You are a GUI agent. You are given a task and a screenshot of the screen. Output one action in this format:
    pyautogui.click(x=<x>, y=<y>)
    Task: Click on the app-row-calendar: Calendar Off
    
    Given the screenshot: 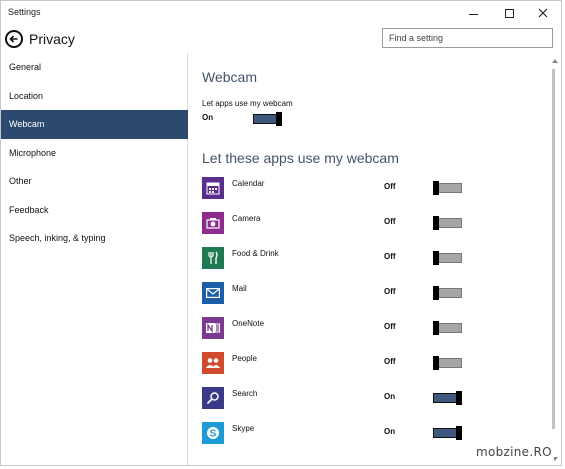 What is the action you would take?
    pyautogui.click(x=372, y=189)
    